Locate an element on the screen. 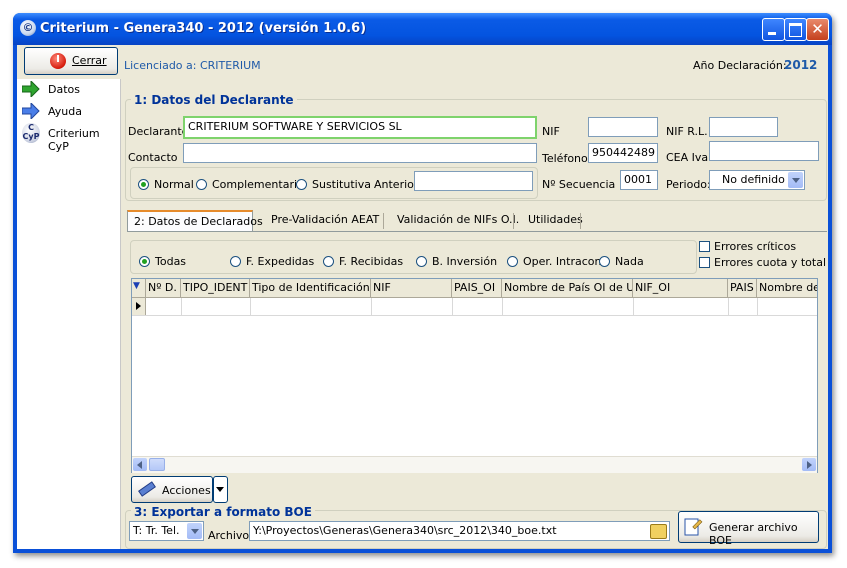 This screenshot has width=847, height=568. filter-todas-label: Todas is located at coordinates (171, 261).